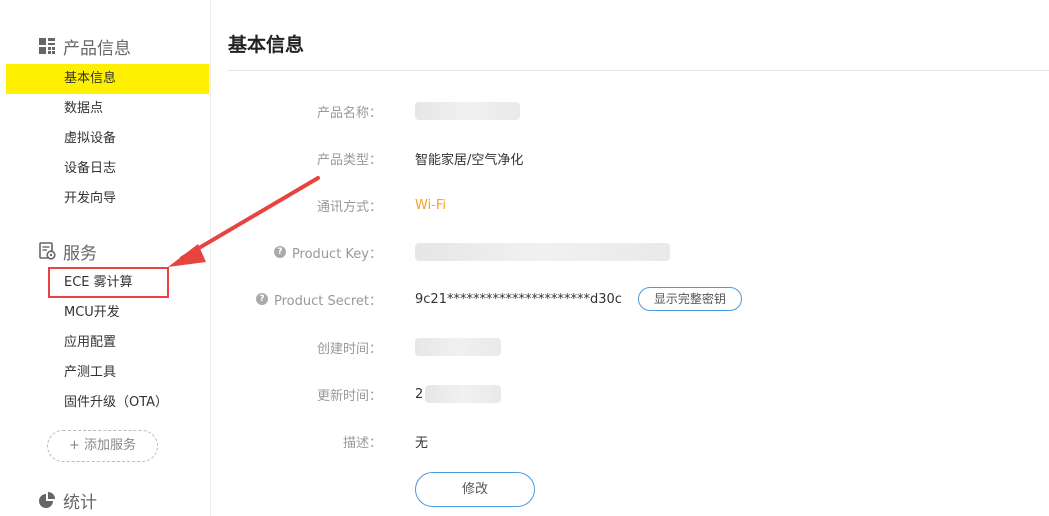 The width and height of the screenshot is (1049, 516). I want to click on field-value: Wi-Fi, so click(431, 205).